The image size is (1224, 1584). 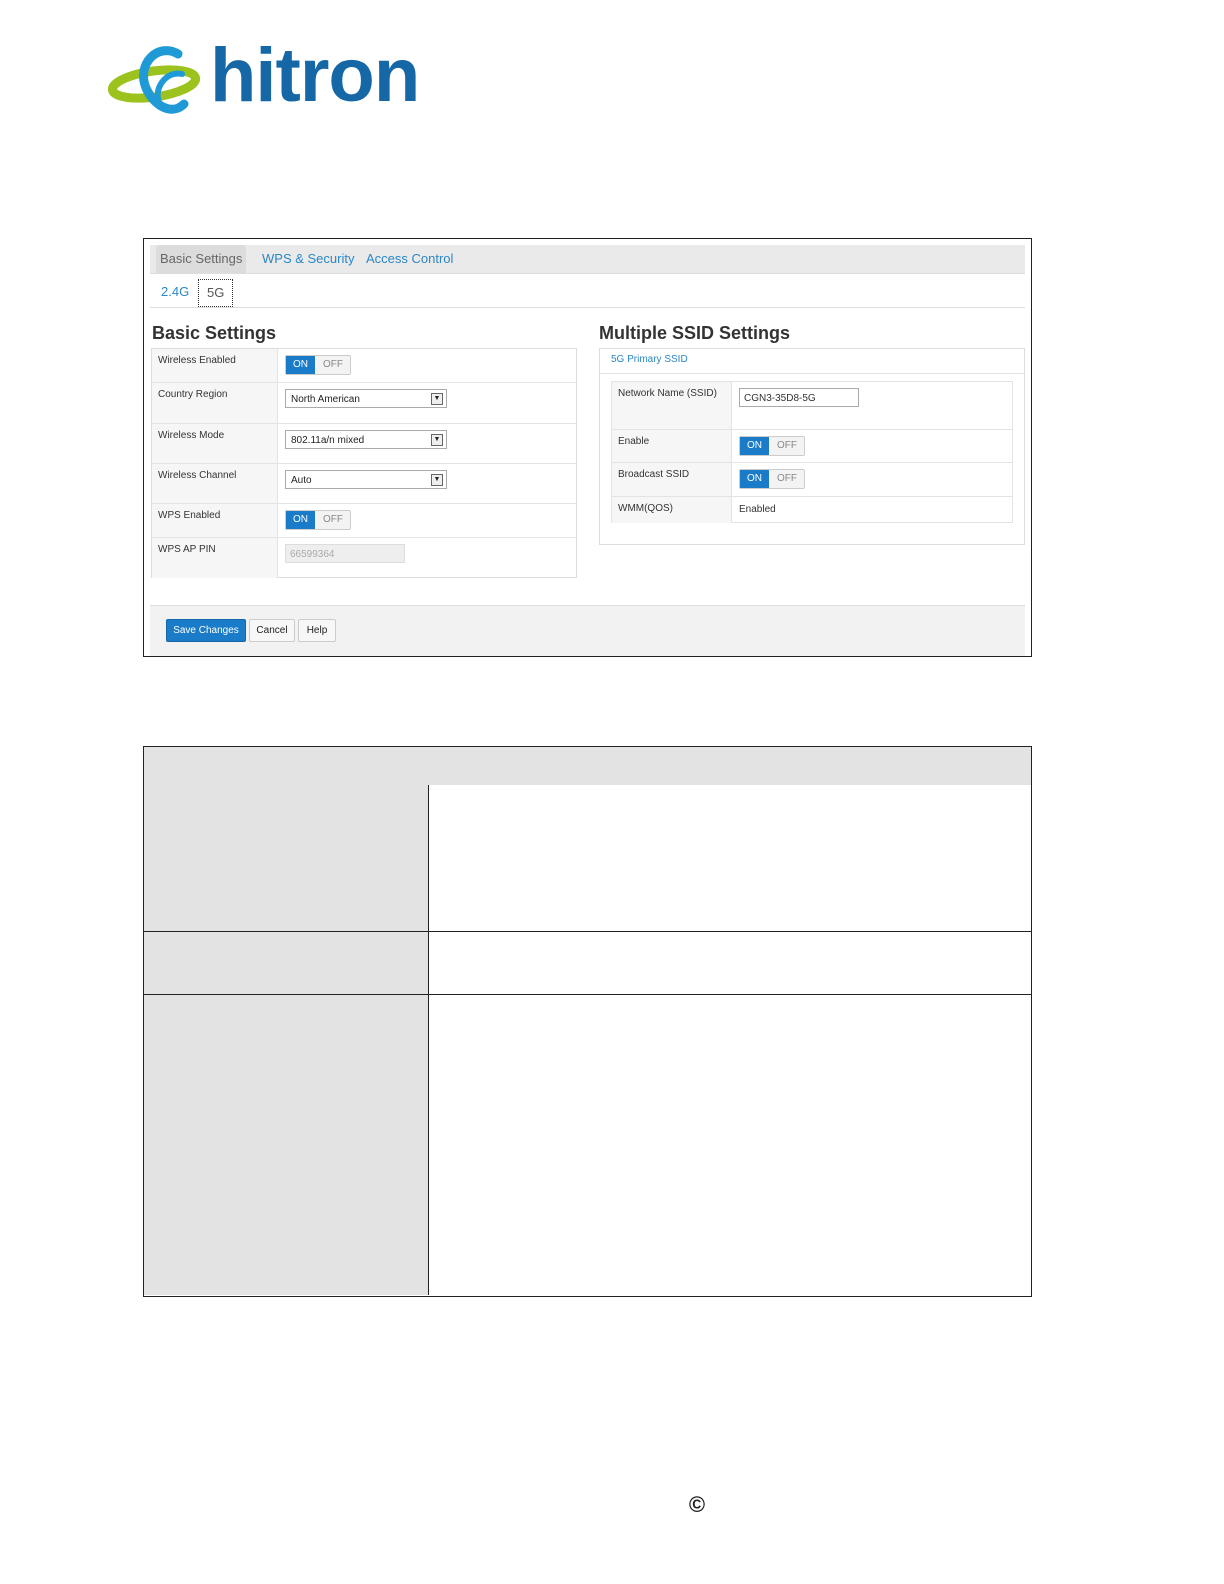 I want to click on wps-enabled-toggle: ON OFF, so click(x=318, y=520).